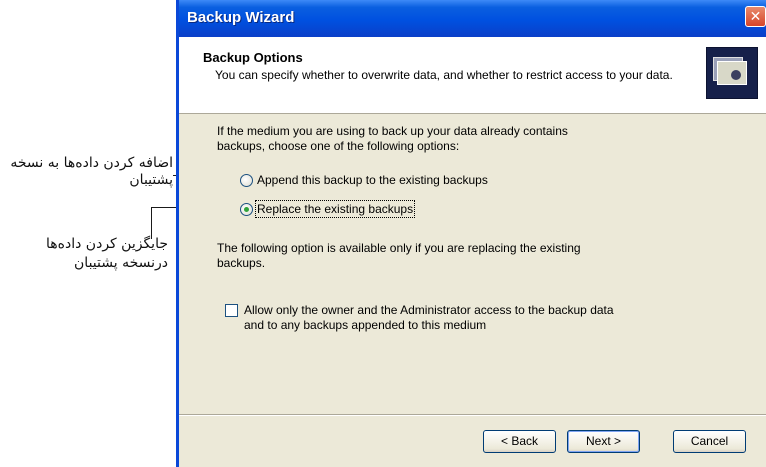 Image resolution: width=766 pixels, height=467 pixels. What do you see at coordinates (253, 57) in the screenshot?
I see `page-title: Backup Options` at bounding box center [253, 57].